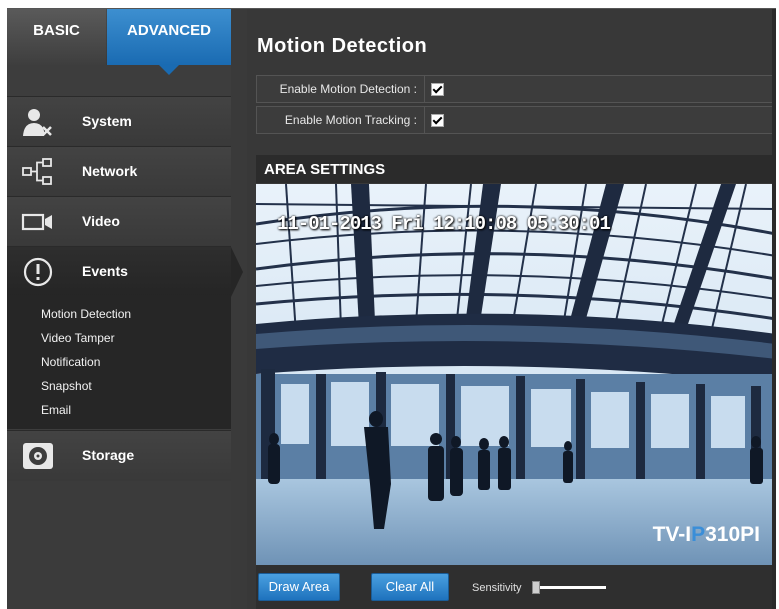  I want to click on brand-suffix: 310PI, so click(732, 534).